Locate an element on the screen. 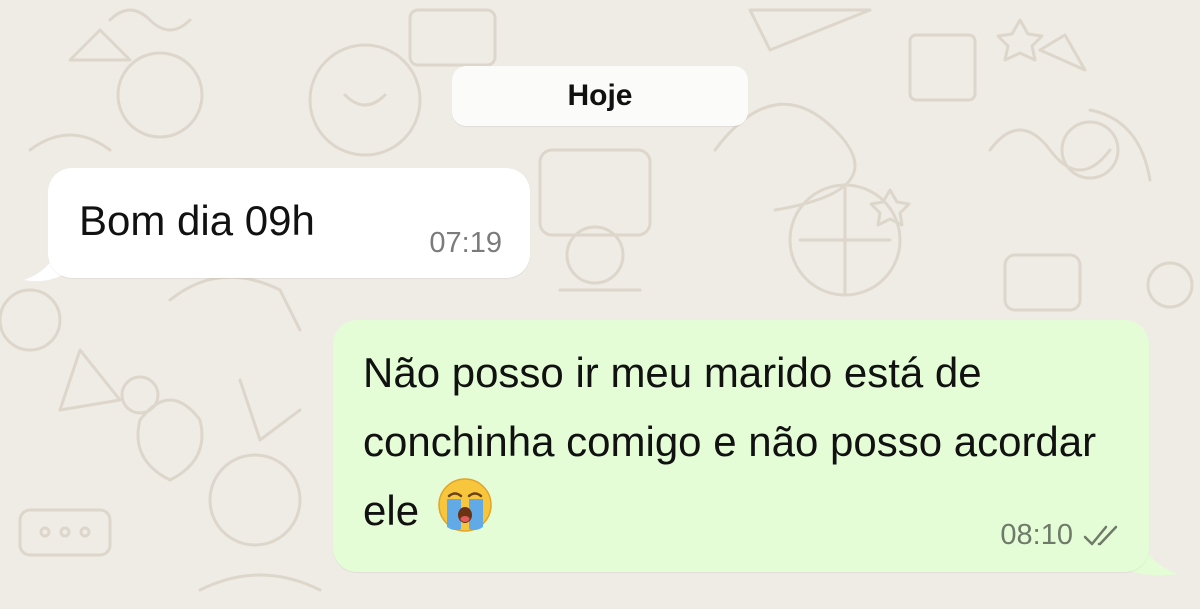 Image resolution: width=1200 pixels, height=609 pixels. incoming-message-text: Bom dia 09h is located at coordinates (197, 220).